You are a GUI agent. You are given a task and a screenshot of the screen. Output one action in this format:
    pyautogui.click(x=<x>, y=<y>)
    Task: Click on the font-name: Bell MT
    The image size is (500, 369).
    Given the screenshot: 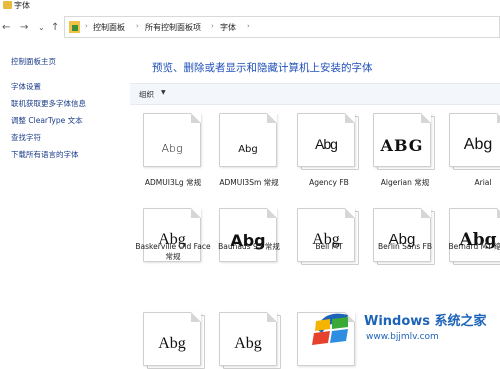 What is the action you would take?
    pyautogui.click(x=329, y=246)
    